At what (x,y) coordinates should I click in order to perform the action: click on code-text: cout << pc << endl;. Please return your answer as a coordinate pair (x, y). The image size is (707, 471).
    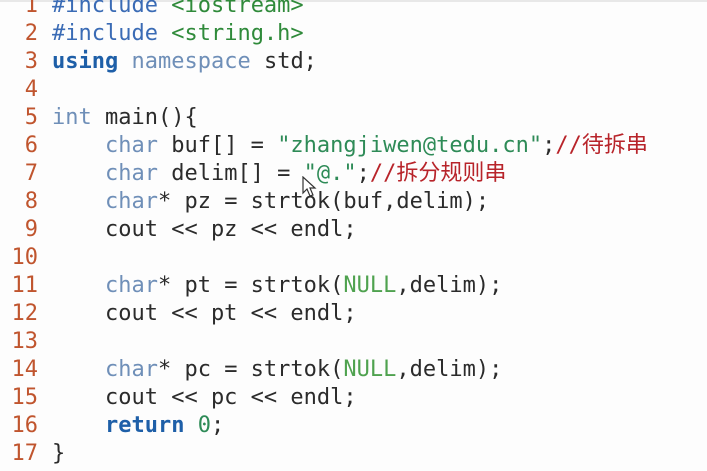
    Looking at the image, I should click on (204, 397).